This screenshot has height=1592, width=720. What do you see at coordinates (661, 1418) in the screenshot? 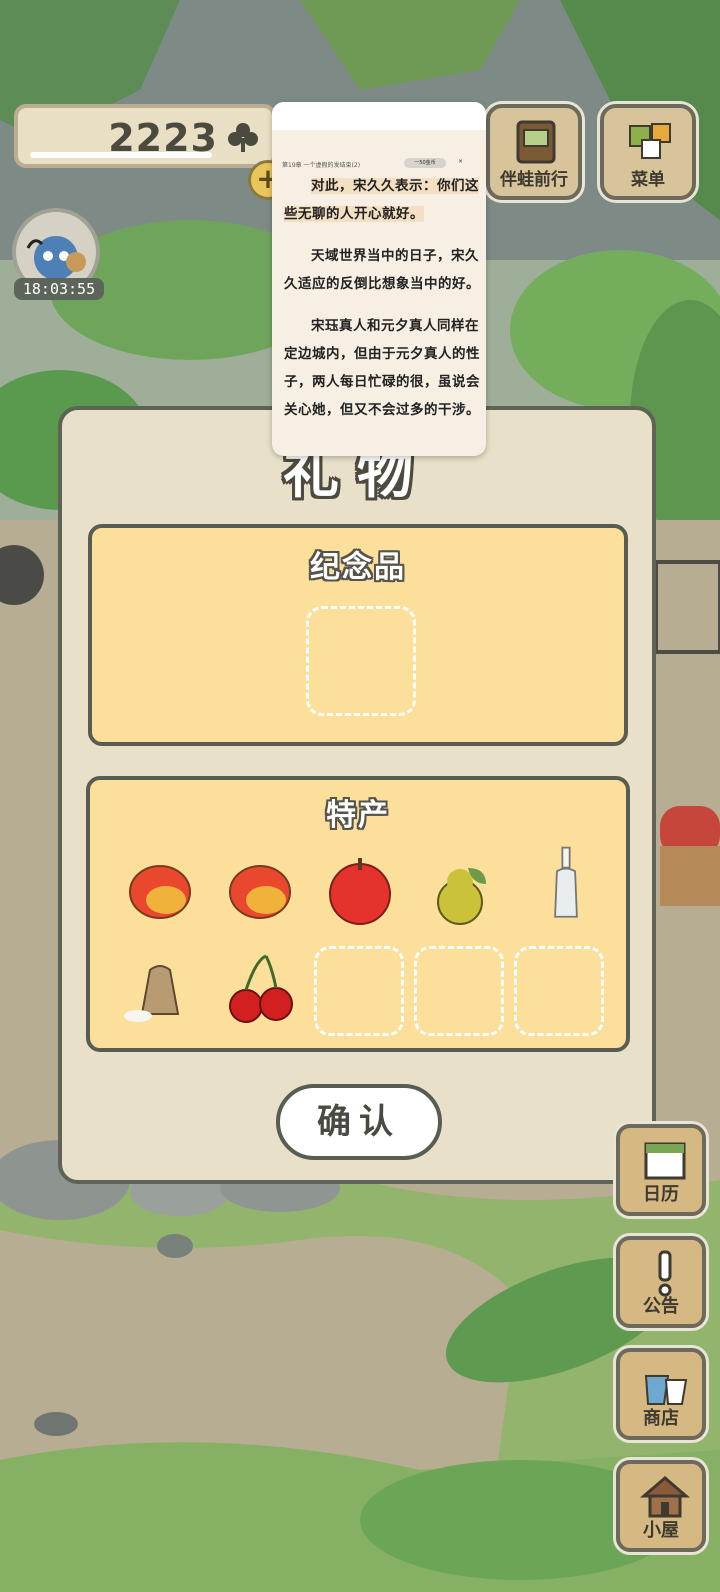
I see `shop-label: 商店` at bounding box center [661, 1418].